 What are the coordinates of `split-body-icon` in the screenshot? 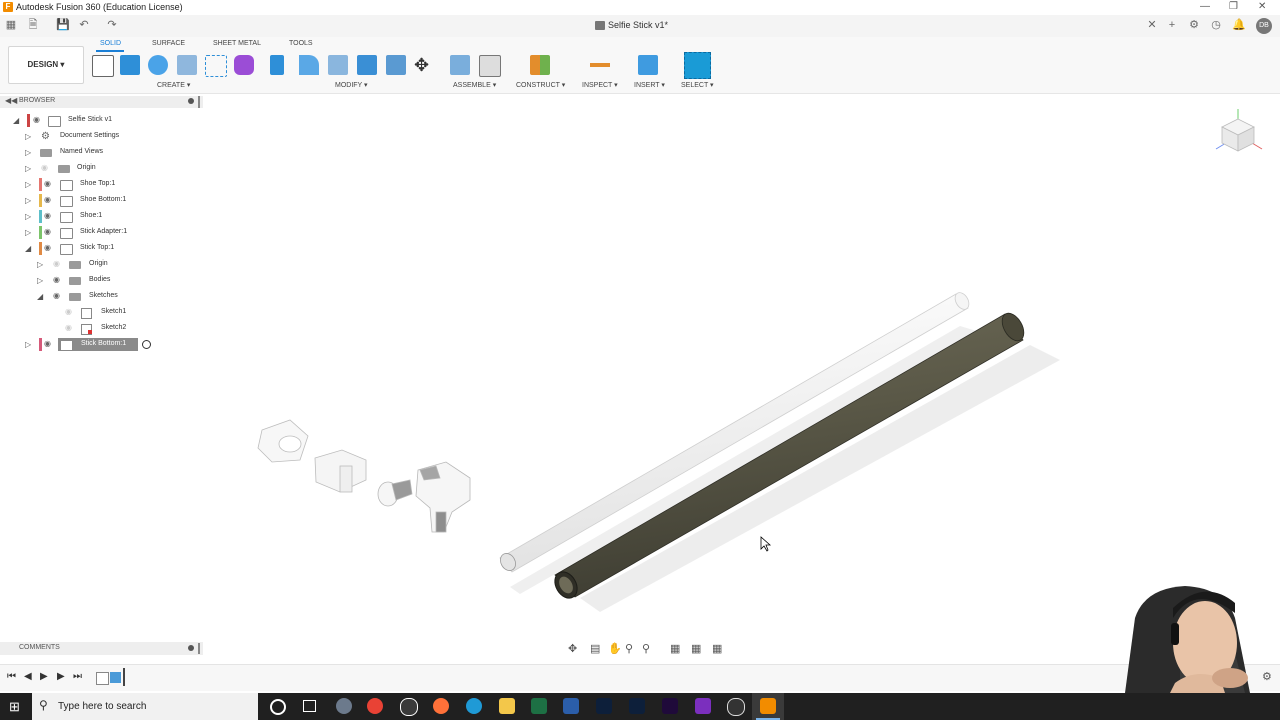 It's located at (396, 65).